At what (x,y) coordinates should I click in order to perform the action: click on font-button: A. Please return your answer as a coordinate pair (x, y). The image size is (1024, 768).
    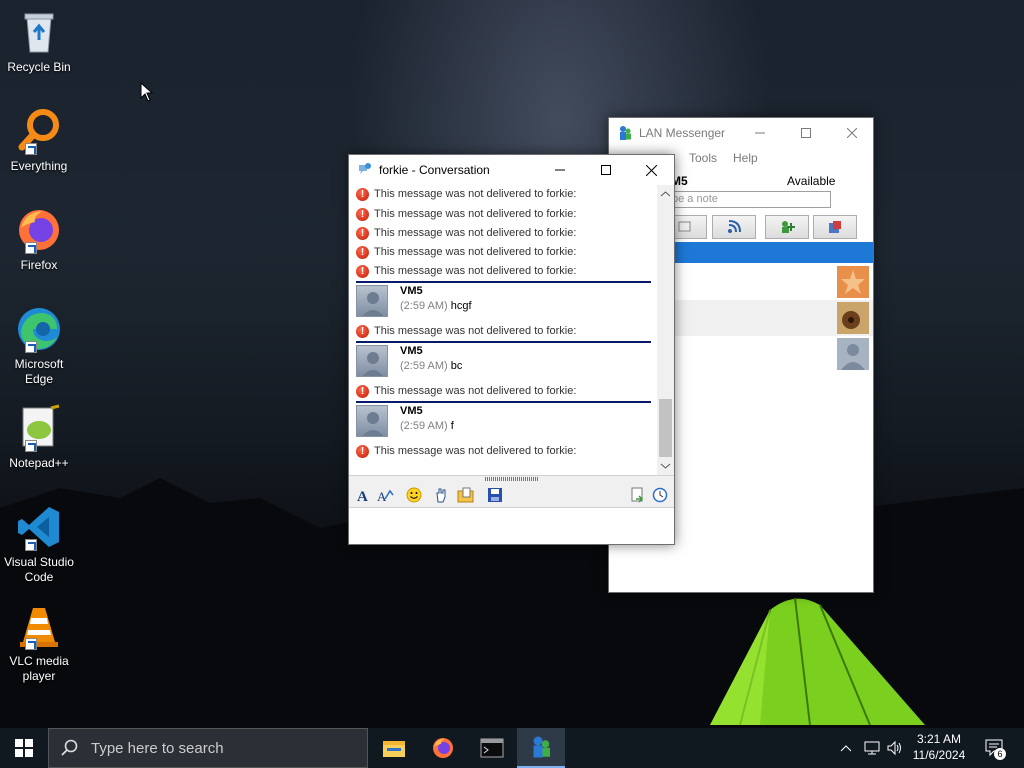
    Looking at the image, I should click on (363, 495).